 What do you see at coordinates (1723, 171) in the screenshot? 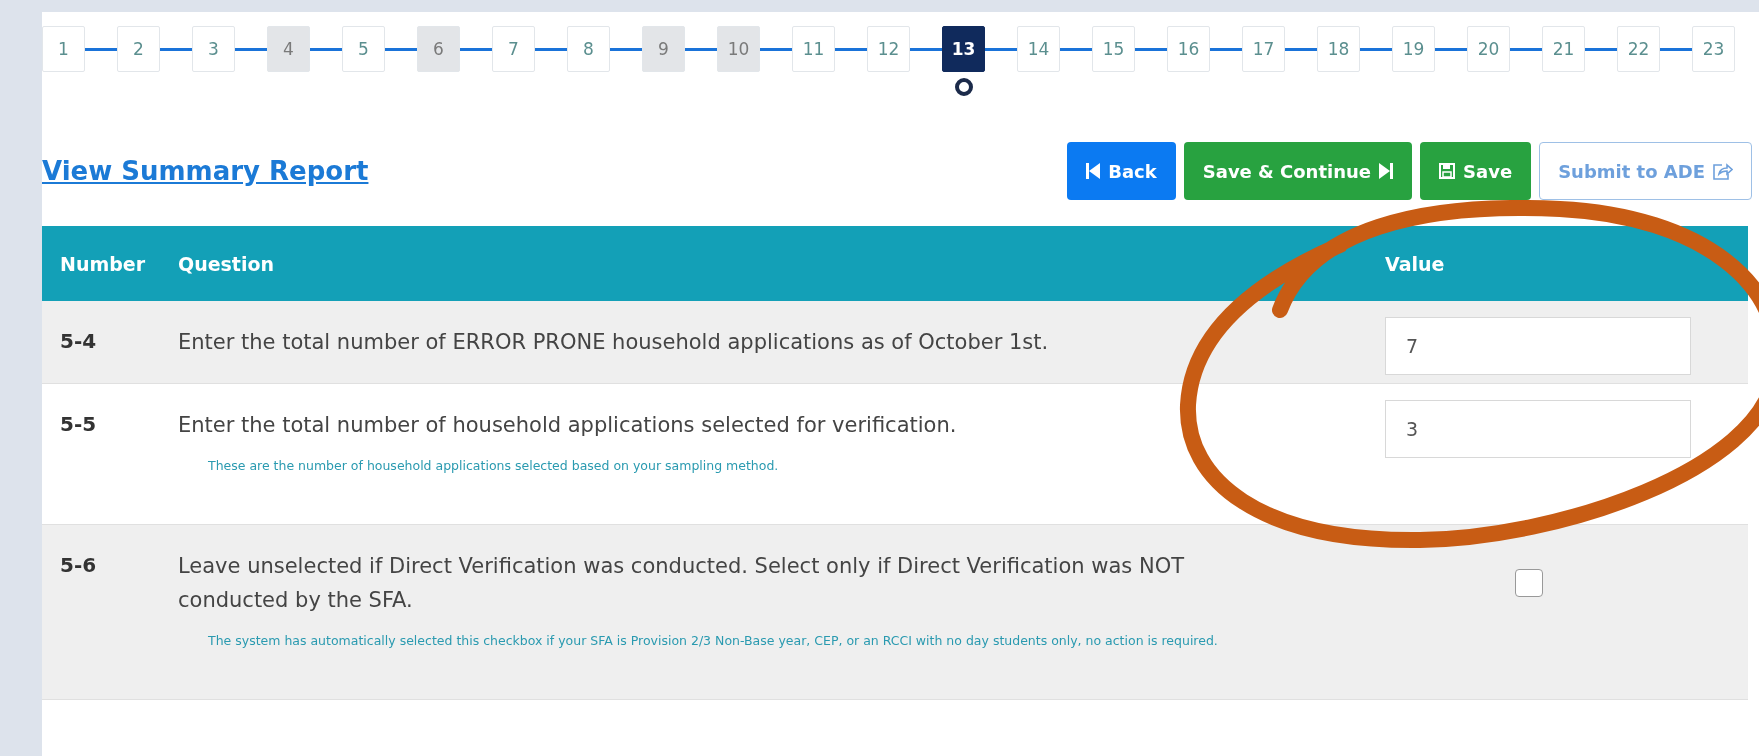
I see `share-icon` at bounding box center [1723, 171].